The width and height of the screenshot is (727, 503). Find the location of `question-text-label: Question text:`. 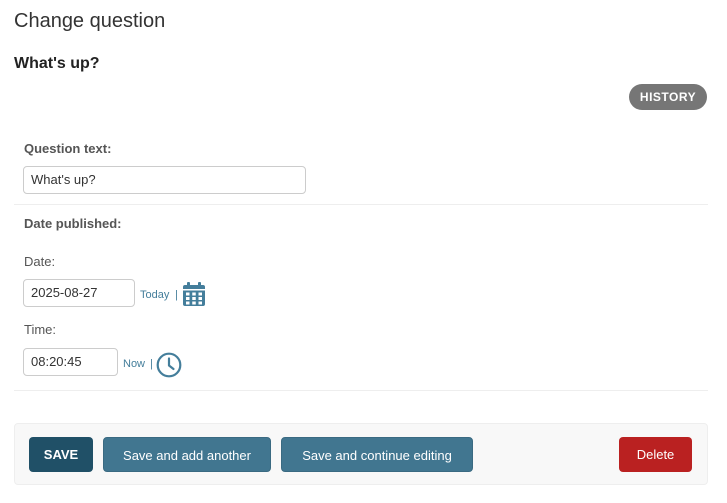

question-text-label: Question text: is located at coordinates (68, 148).